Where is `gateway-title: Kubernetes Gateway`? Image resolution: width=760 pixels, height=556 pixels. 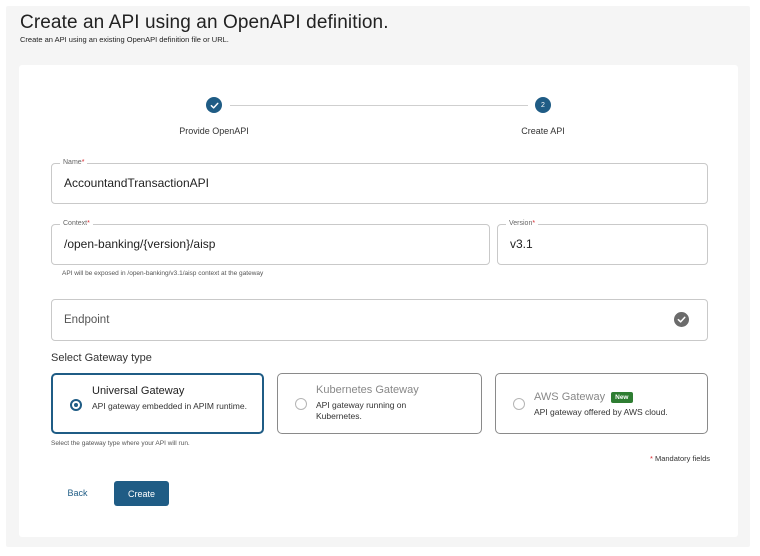
gateway-title: Kubernetes Gateway is located at coordinates (367, 390).